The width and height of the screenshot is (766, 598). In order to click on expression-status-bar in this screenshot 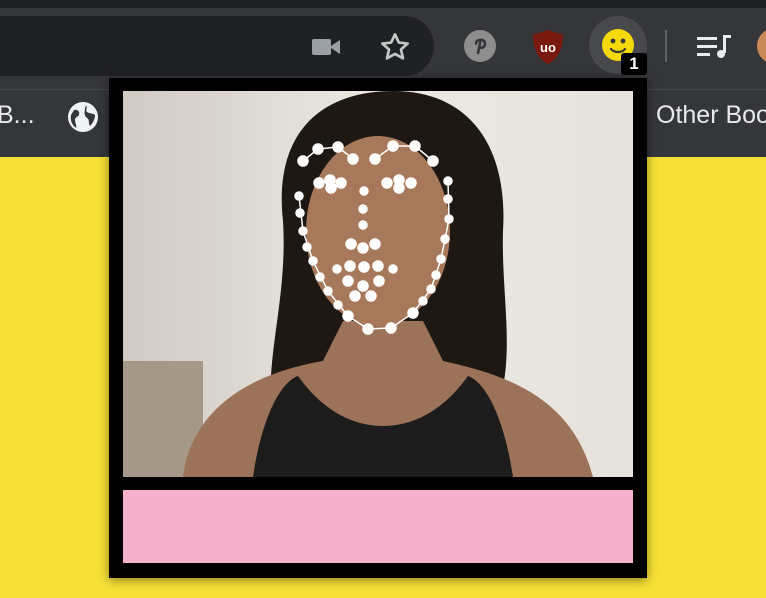, I will do `click(378, 526)`.